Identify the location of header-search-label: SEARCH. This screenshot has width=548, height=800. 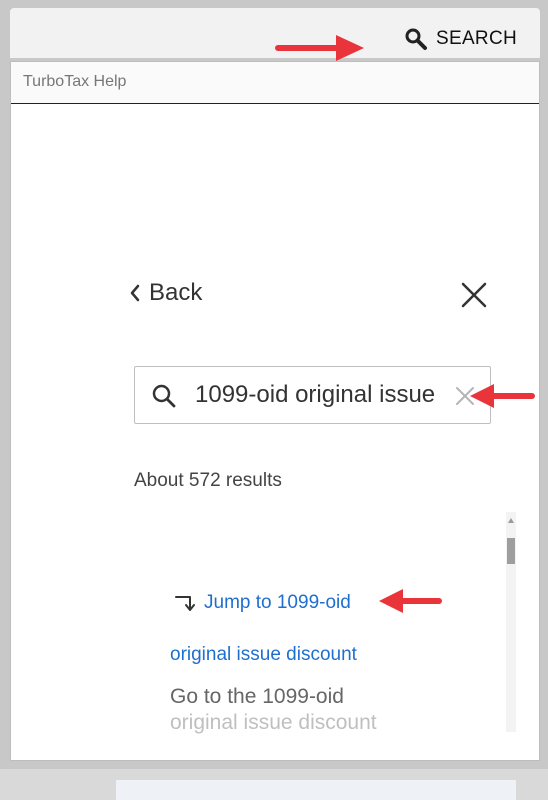
(476, 38).